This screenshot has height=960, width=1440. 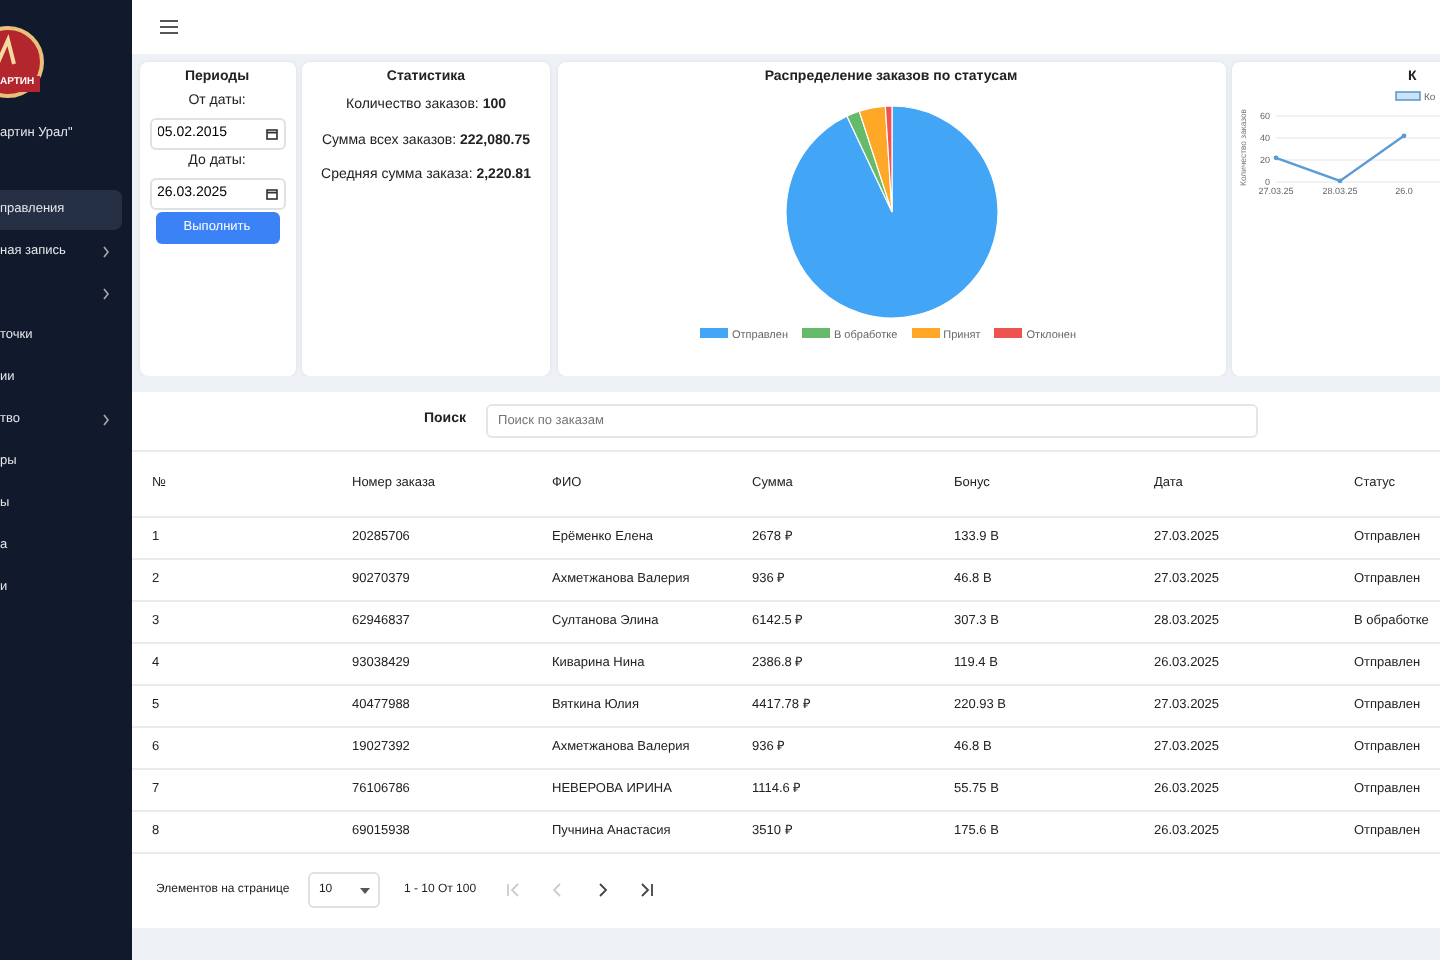 What do you see at coordinates (645, 890) in the screenshot?
I see `last-page-icon` at bounding box center [645, 890].